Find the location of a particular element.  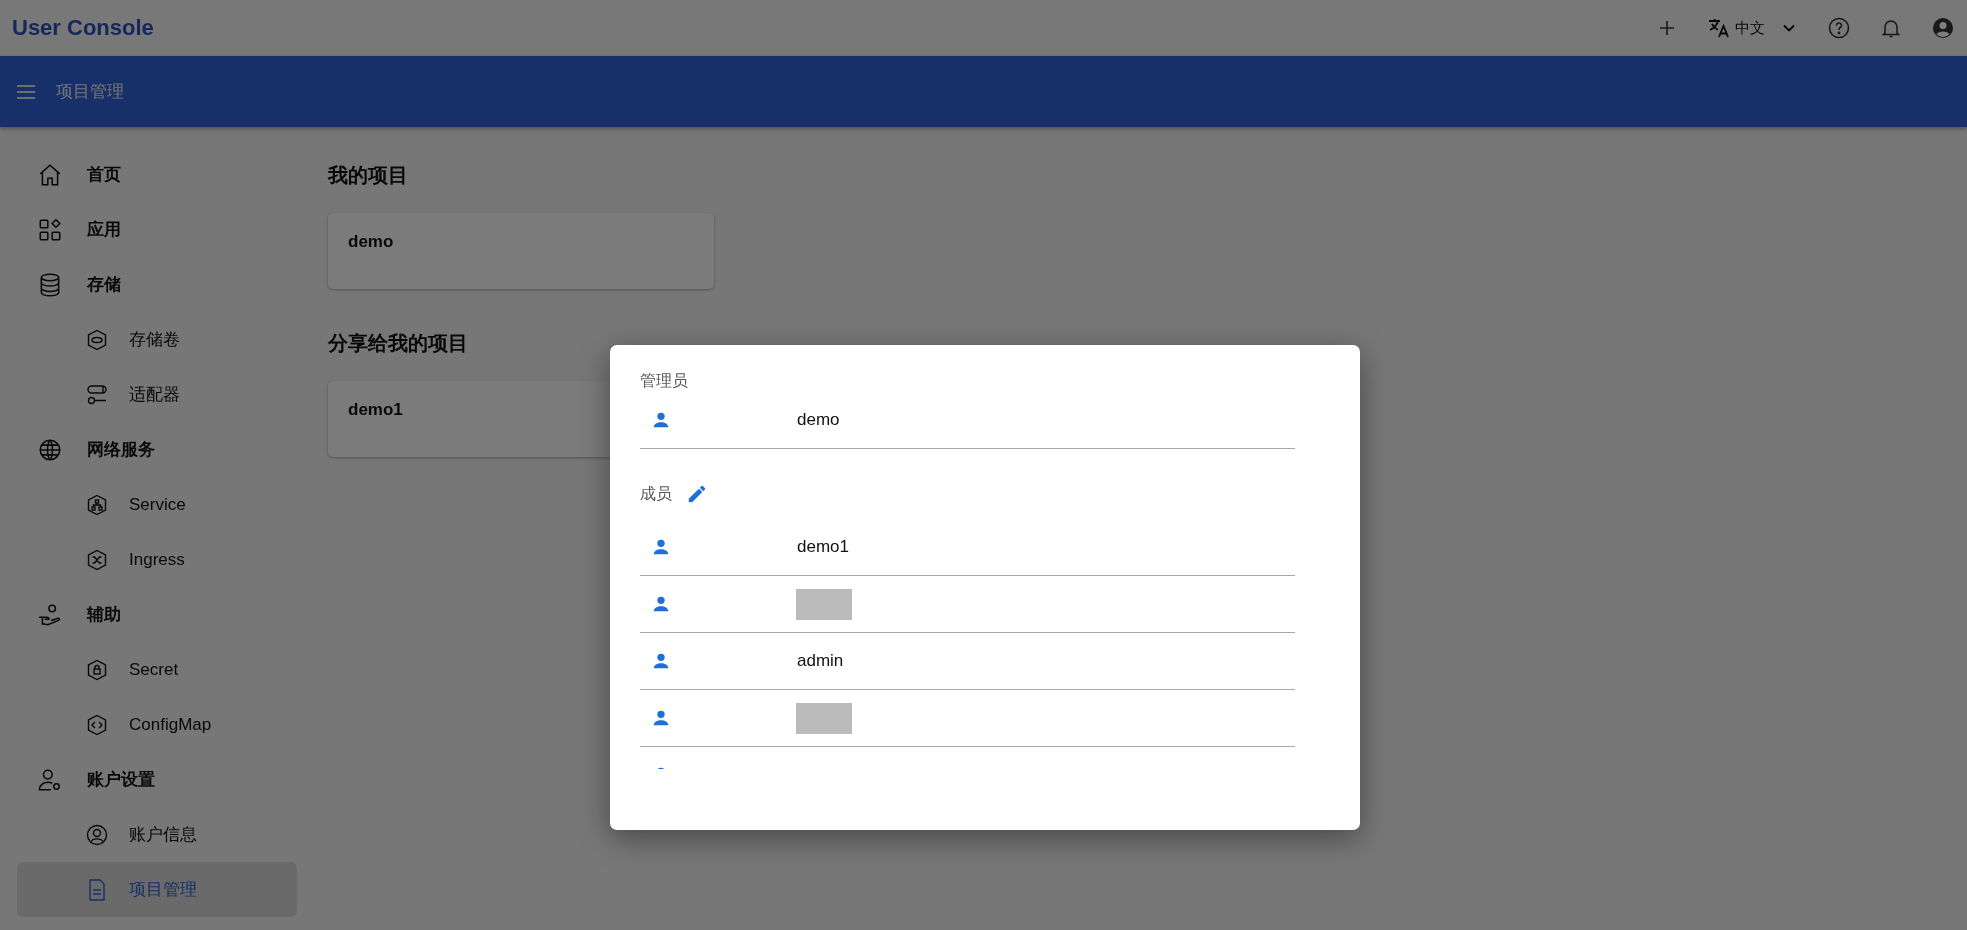

section-heading: 我的项目 is located at coordinates (368, 175).